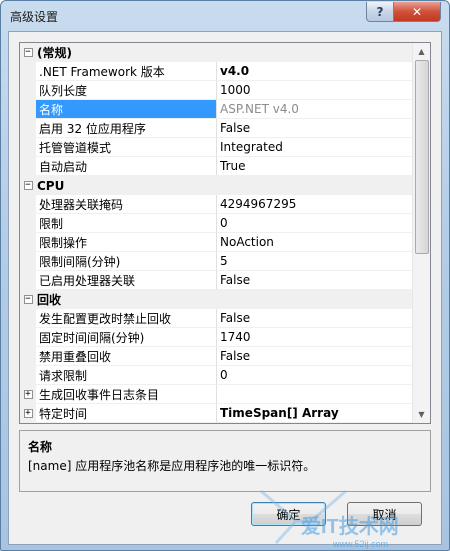 Image resolution: width=450 pixels, height=551 pixels. I want to click on property-value: v4.0, so click(315, 71).